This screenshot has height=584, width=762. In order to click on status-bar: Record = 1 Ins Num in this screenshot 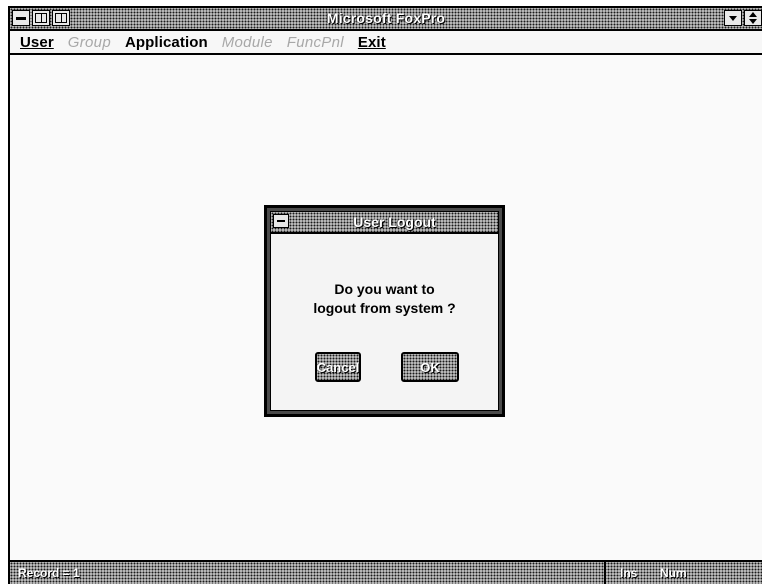, I will do `click(386, 572)`.